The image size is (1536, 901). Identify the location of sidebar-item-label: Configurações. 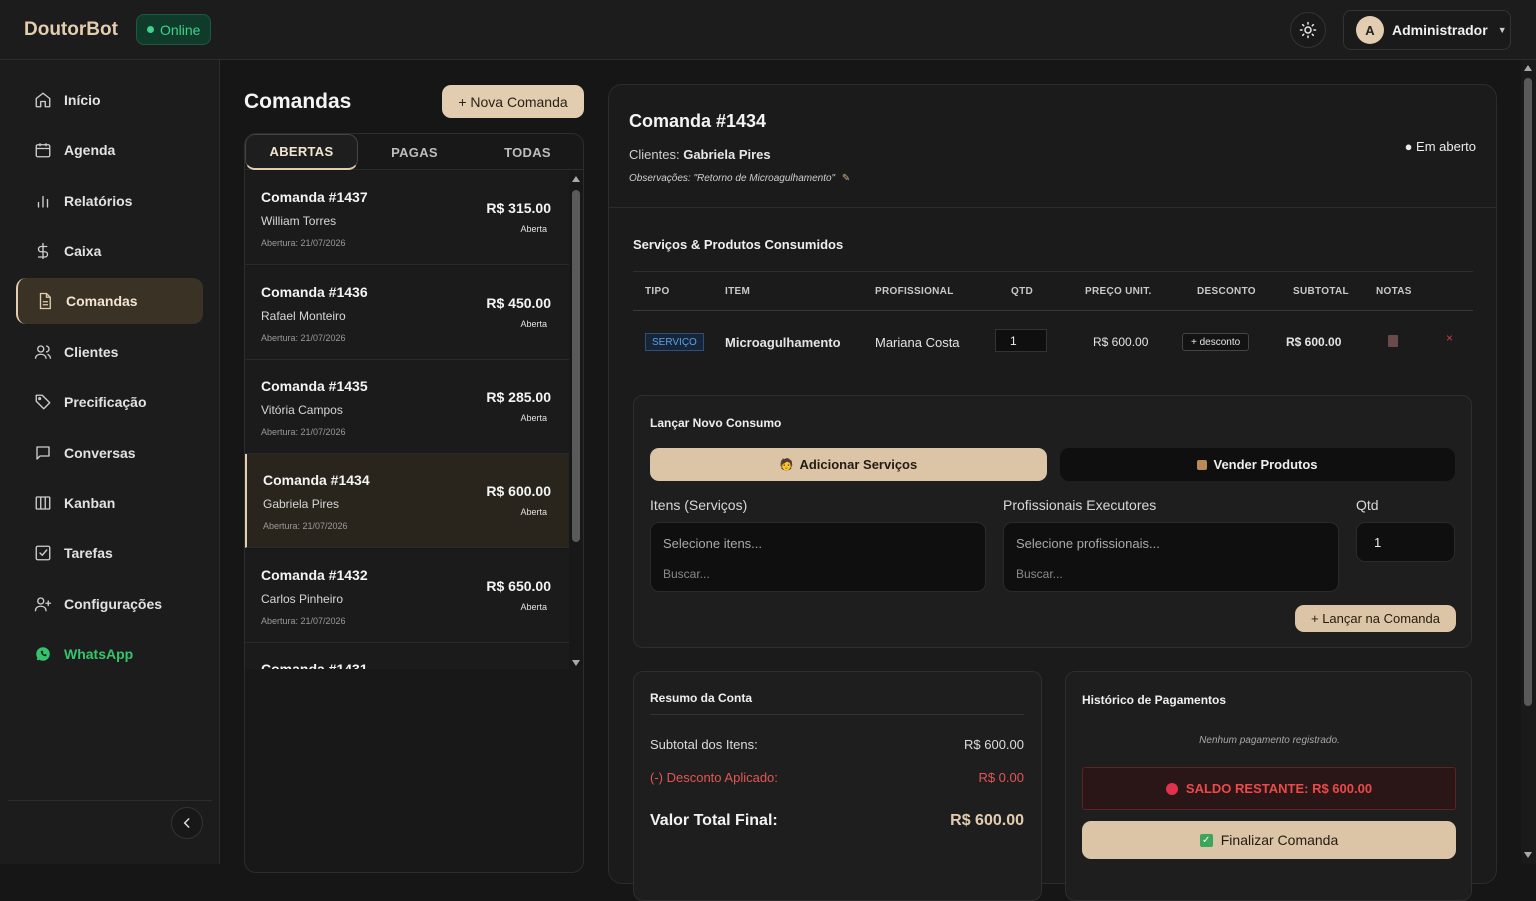
(113, 604).